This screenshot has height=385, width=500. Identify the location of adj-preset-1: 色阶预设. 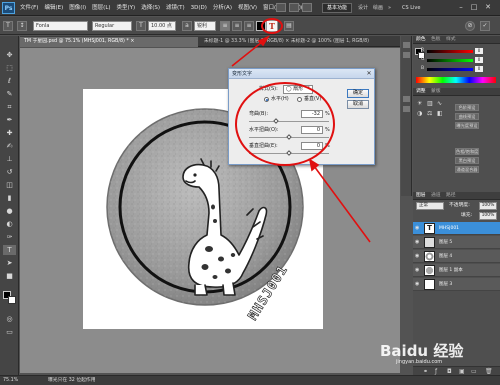
(467, 107).